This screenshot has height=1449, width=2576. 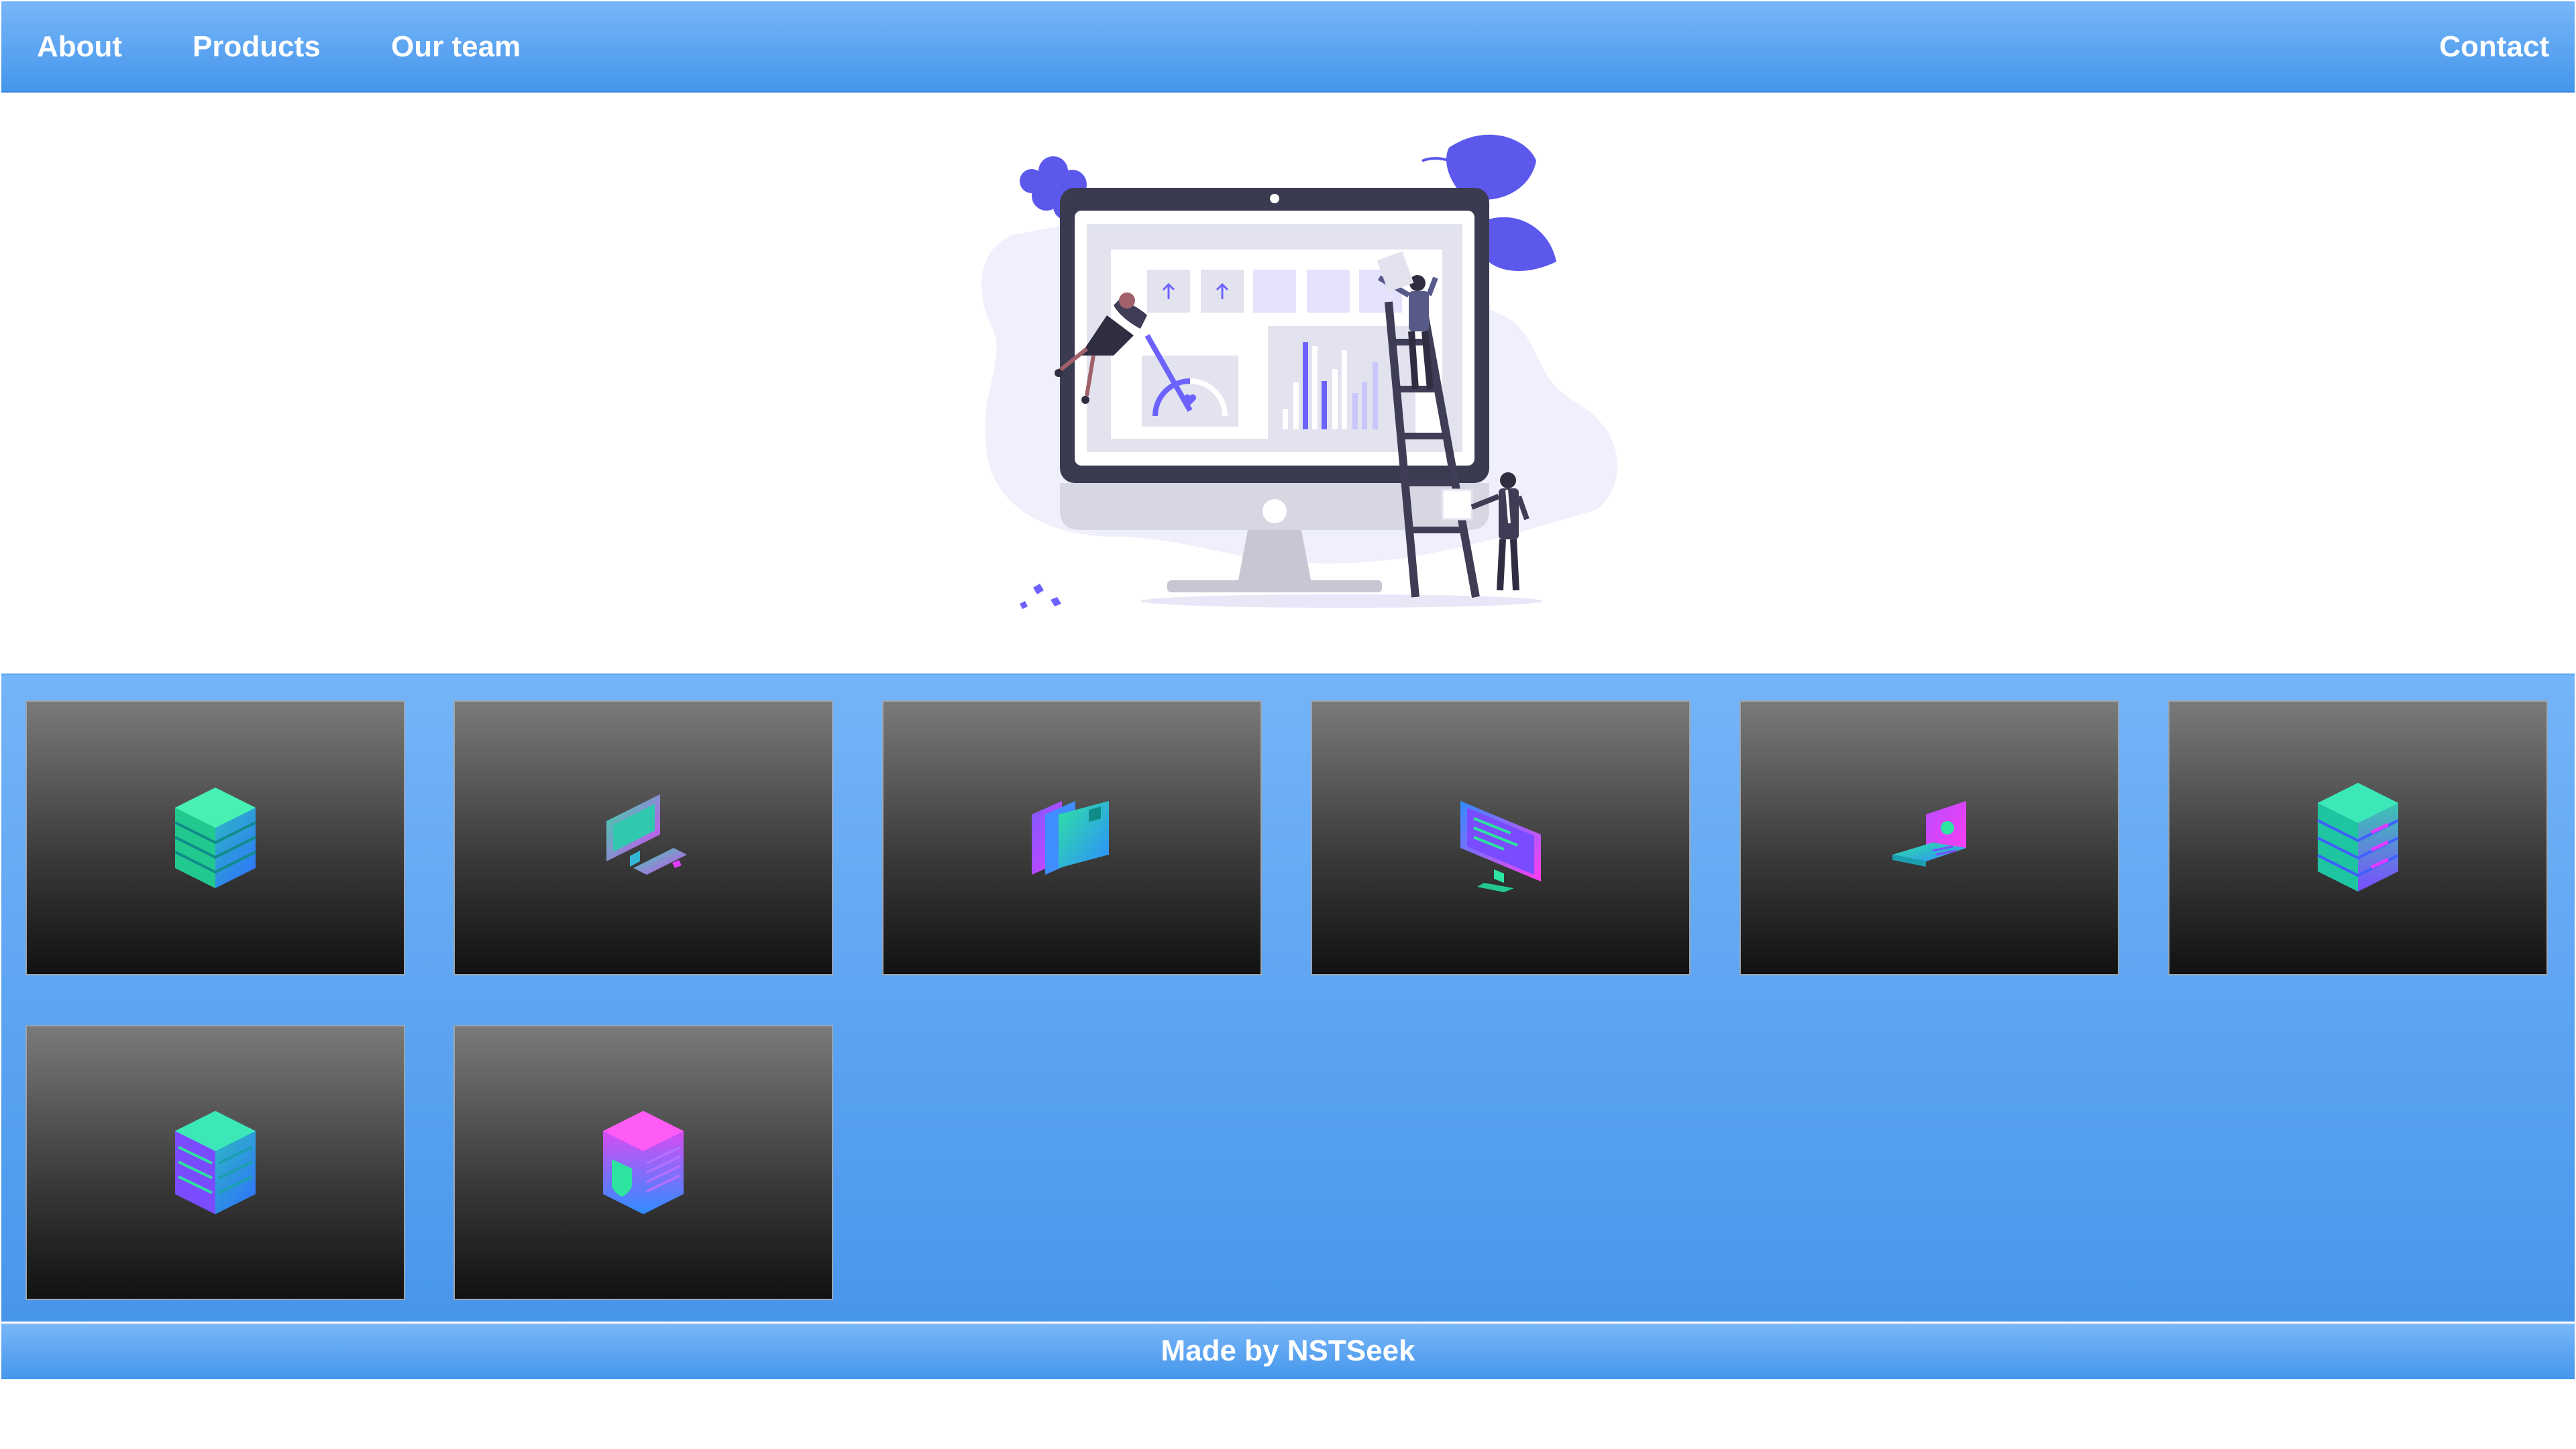 What do you see at coordinates (1288, 47) in the screenshot?
I see `navbar: About Products Our team Contact` at bounding box center [1288, 47].